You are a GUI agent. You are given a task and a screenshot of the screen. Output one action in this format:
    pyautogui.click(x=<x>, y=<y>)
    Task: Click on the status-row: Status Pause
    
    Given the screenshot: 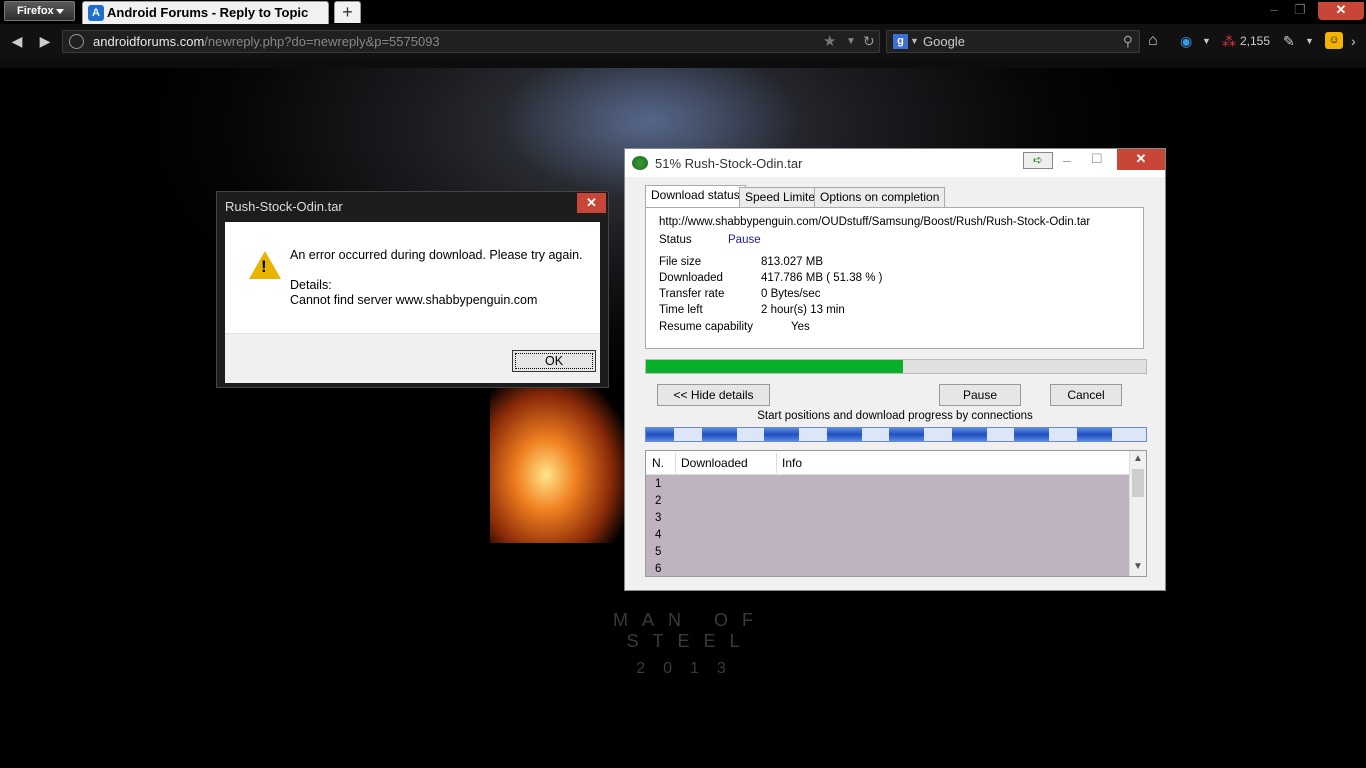 What is the action you would take?
    pyautogui.click(x=710, y=240)
    